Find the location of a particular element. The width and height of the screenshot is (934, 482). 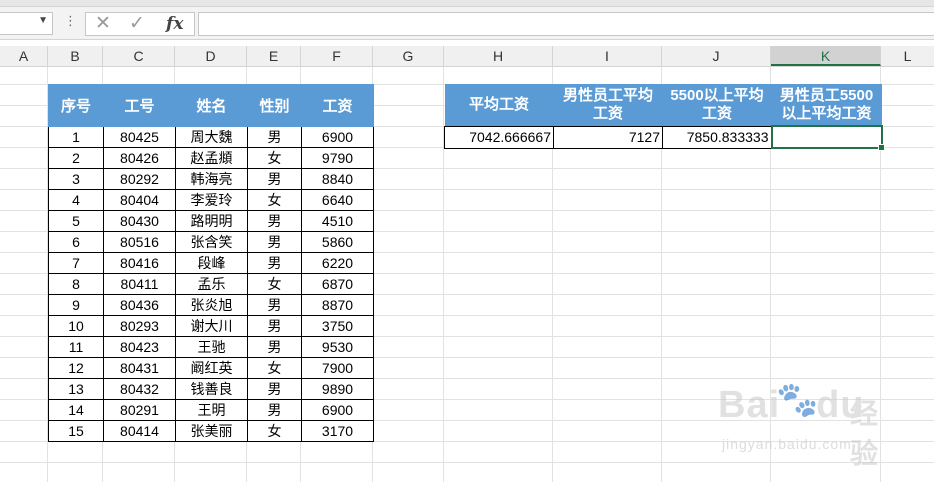

header-cell-name: 姓名 is located at coordinates (211, 105).